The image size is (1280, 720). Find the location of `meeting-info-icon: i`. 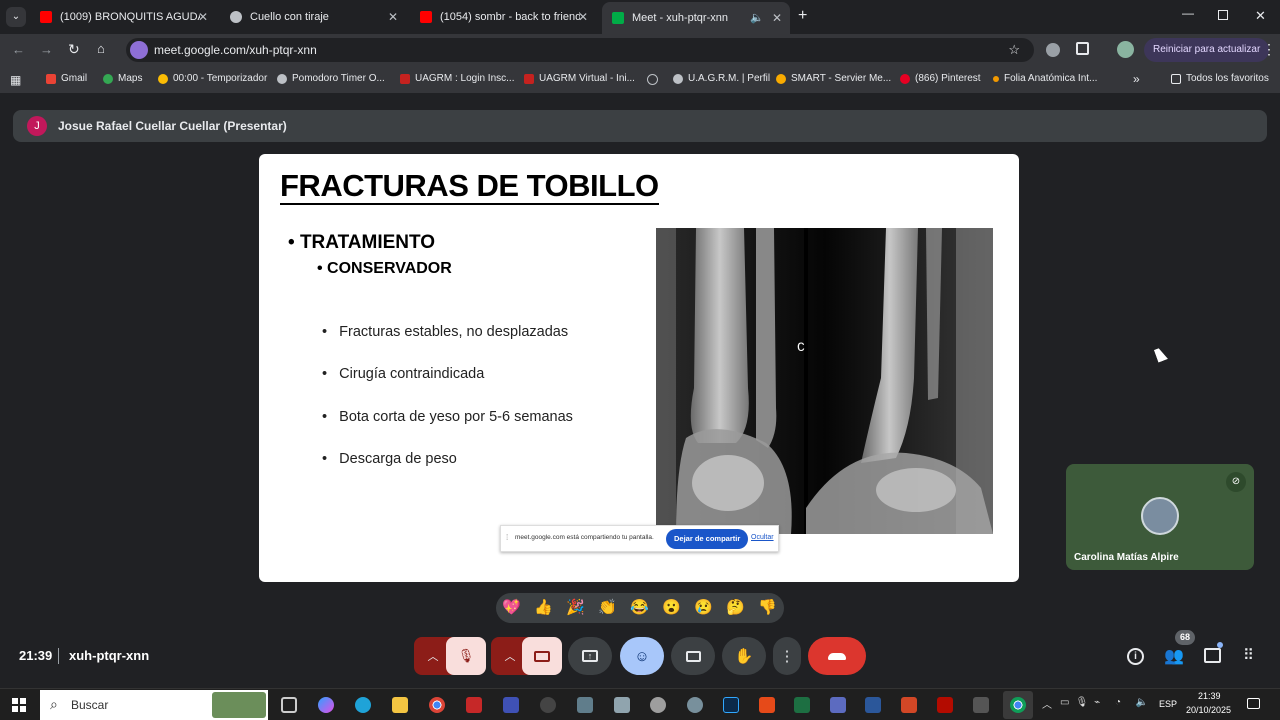

meeting-info-icon: i is located at coordinates (1135, 656).